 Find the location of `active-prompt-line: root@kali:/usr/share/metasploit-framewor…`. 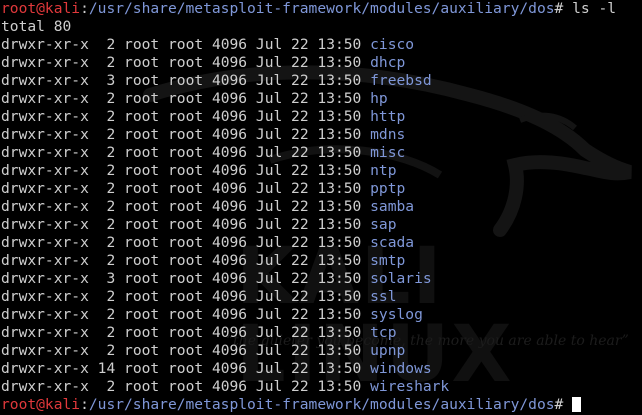

active-prompt-line: root@kali:/usr/share/metasploit-framewor… is located at coordinates (308, 405).